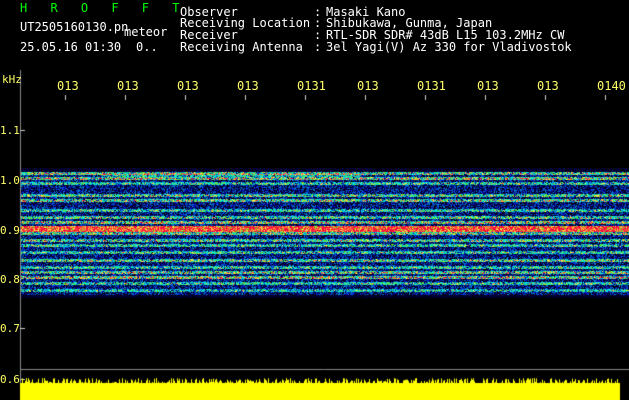 The height and width of the screenshot is (400, 629). I want to click on x-tick-label: 0140, so click(611, 86).